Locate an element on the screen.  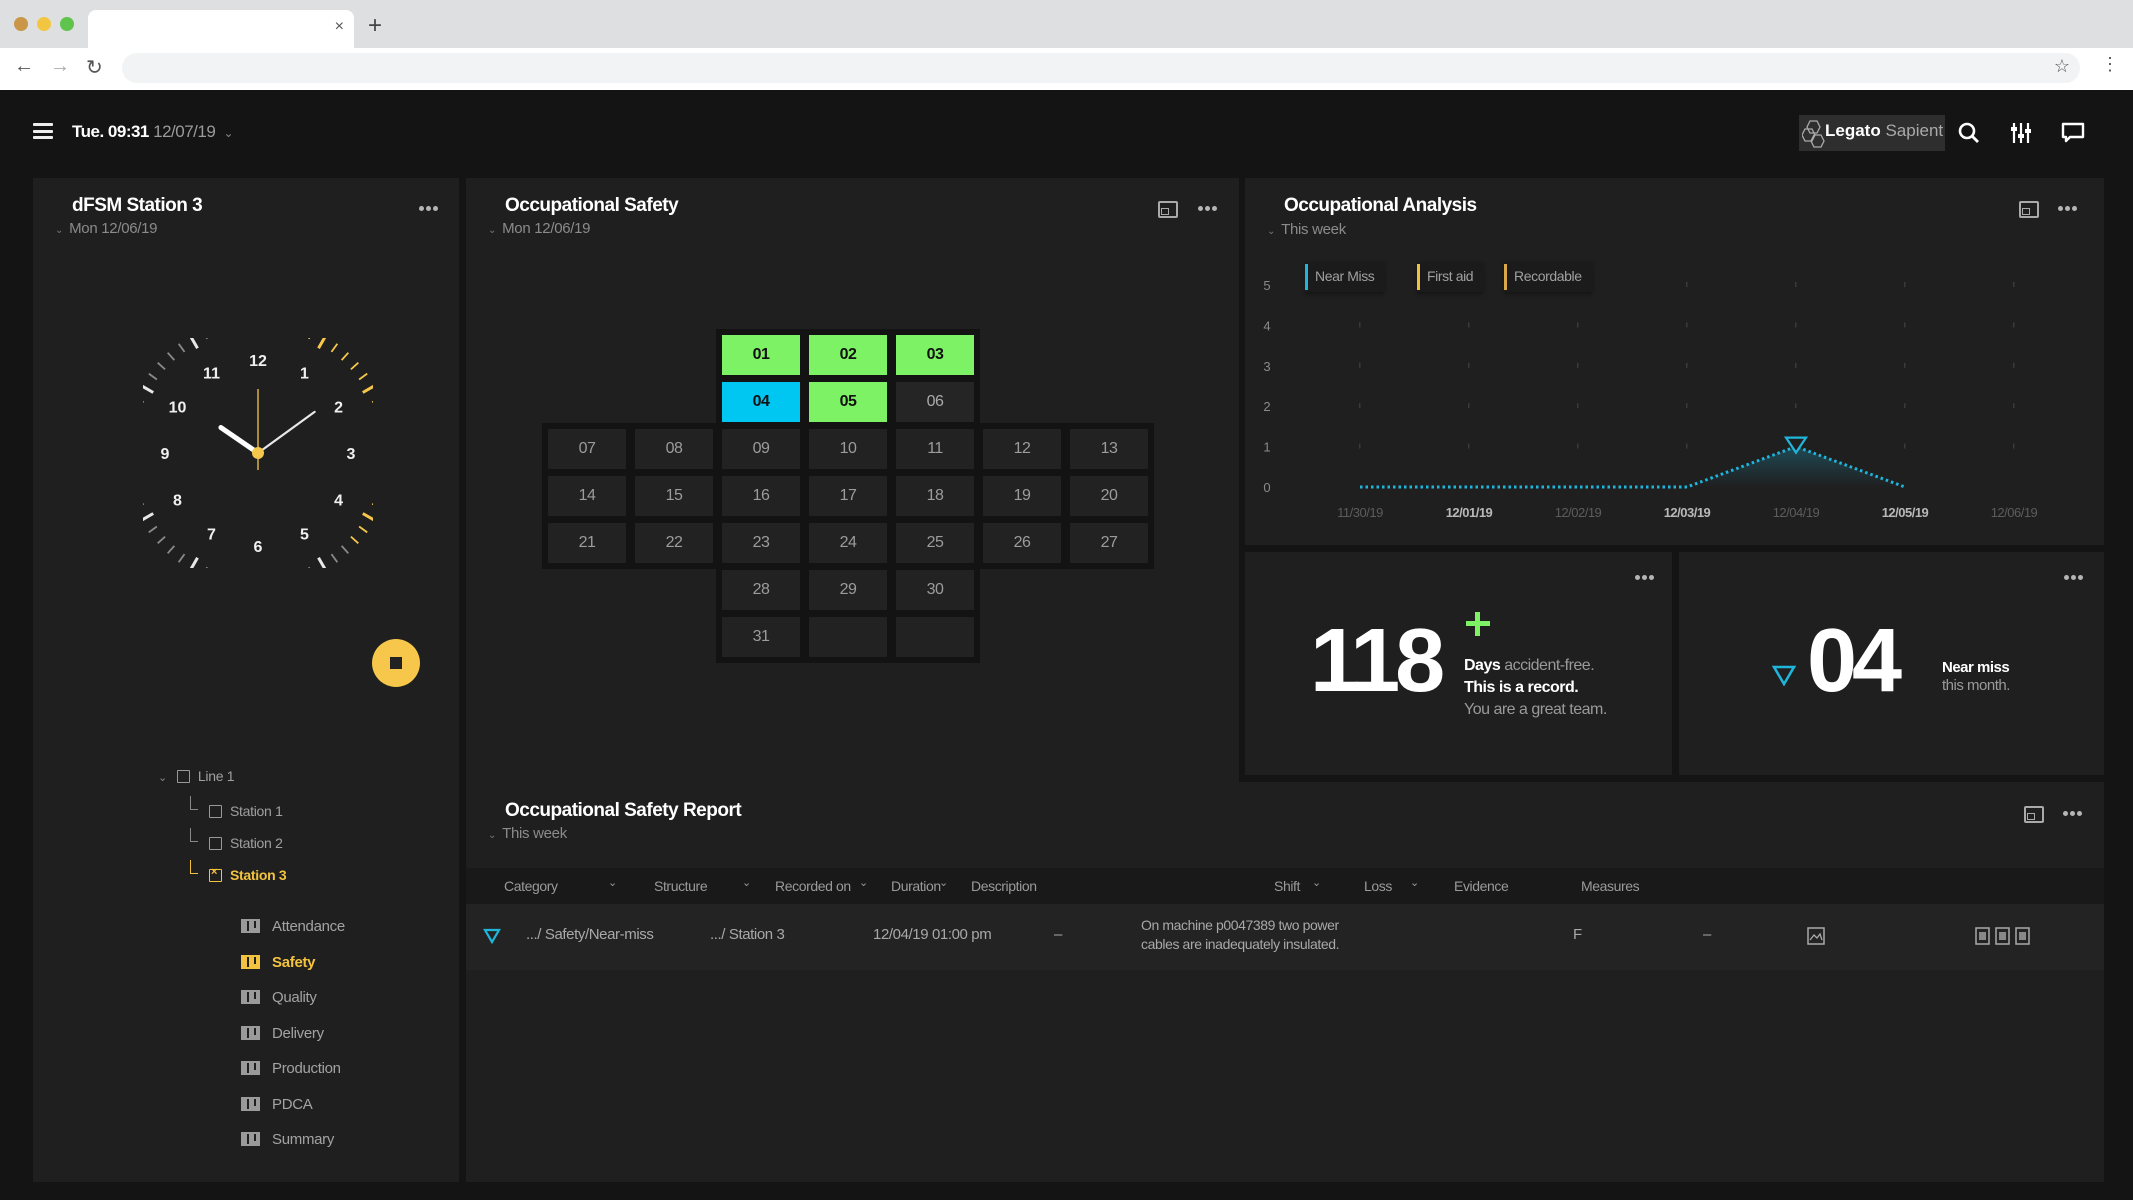
menu-icon is located at coordinates (43, 131).